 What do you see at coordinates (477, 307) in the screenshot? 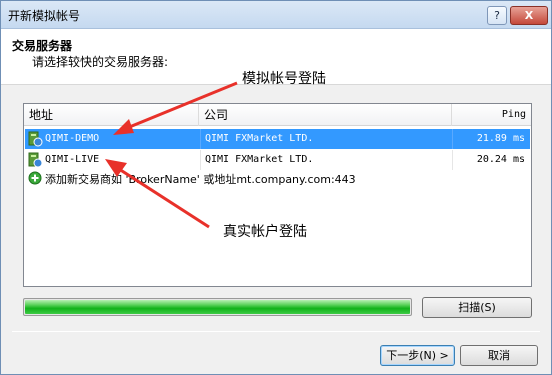
I see `scan-button: 扫描(S)` at bounding box center [477, 307].